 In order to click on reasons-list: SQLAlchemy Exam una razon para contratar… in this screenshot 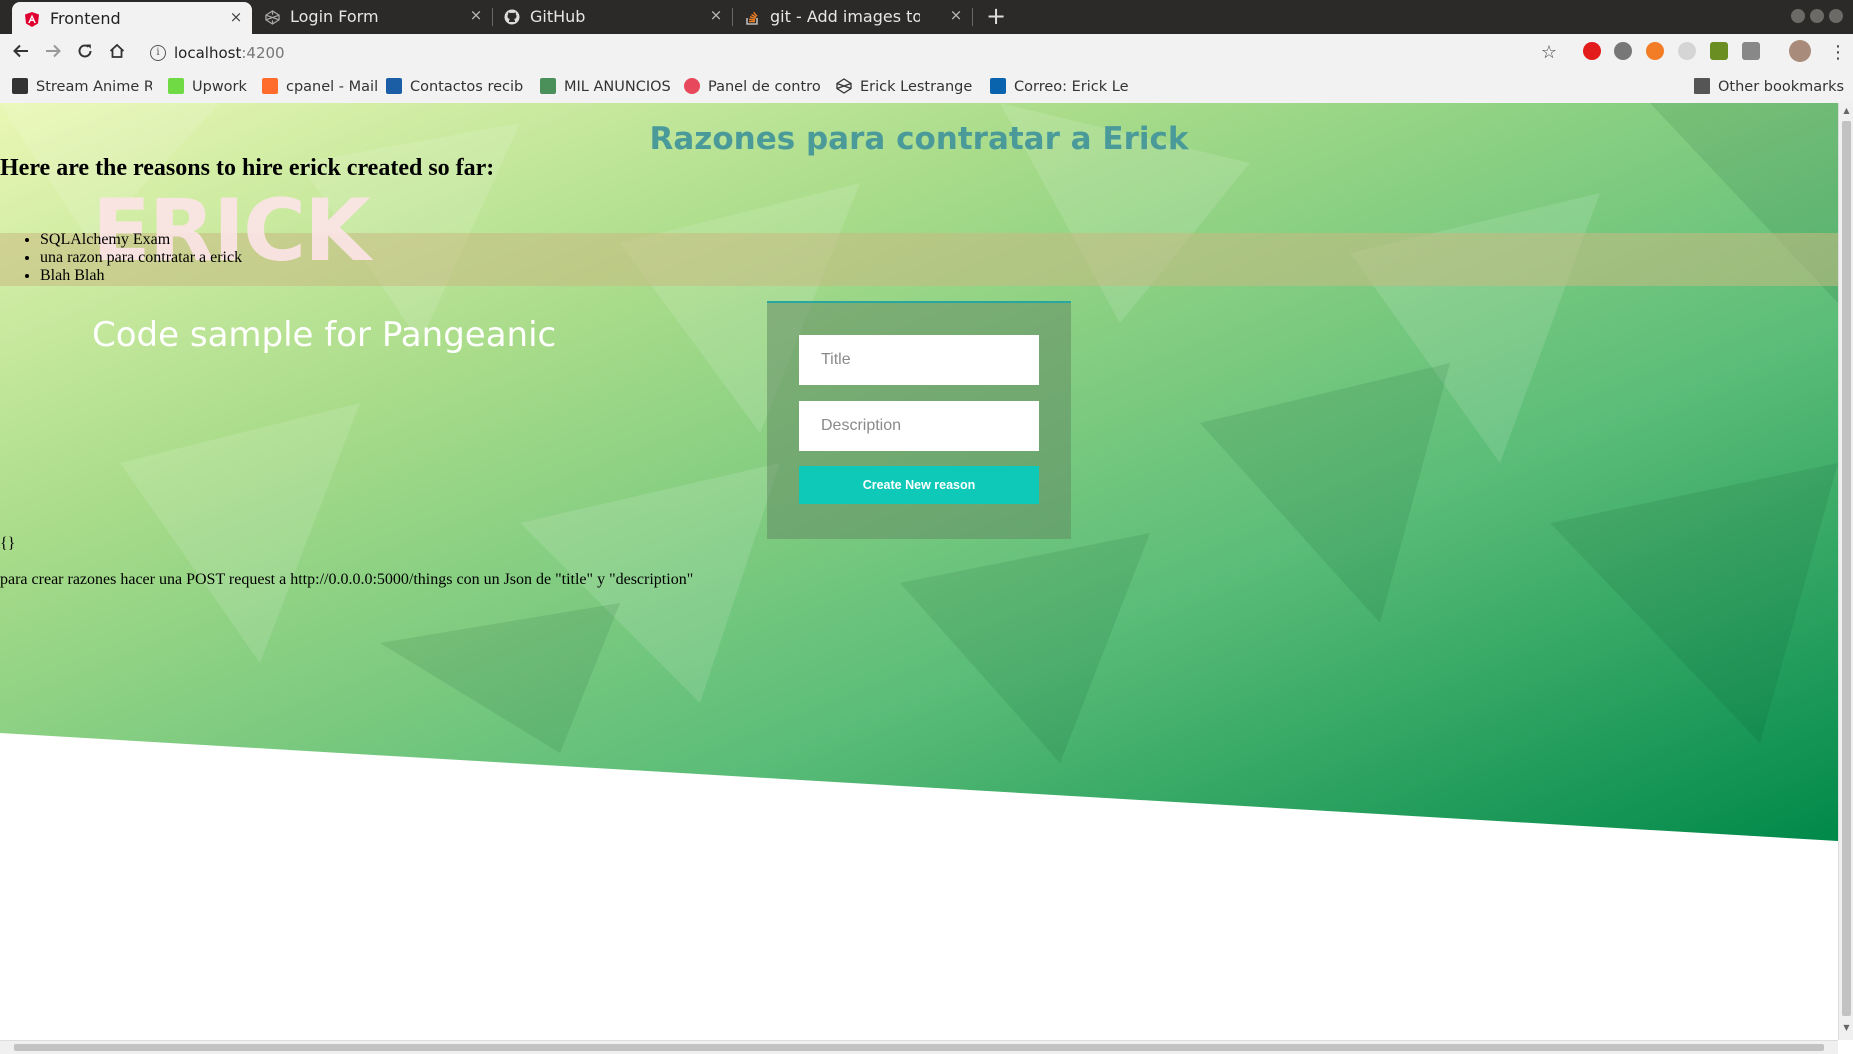, I will do `click(121, 258)`.